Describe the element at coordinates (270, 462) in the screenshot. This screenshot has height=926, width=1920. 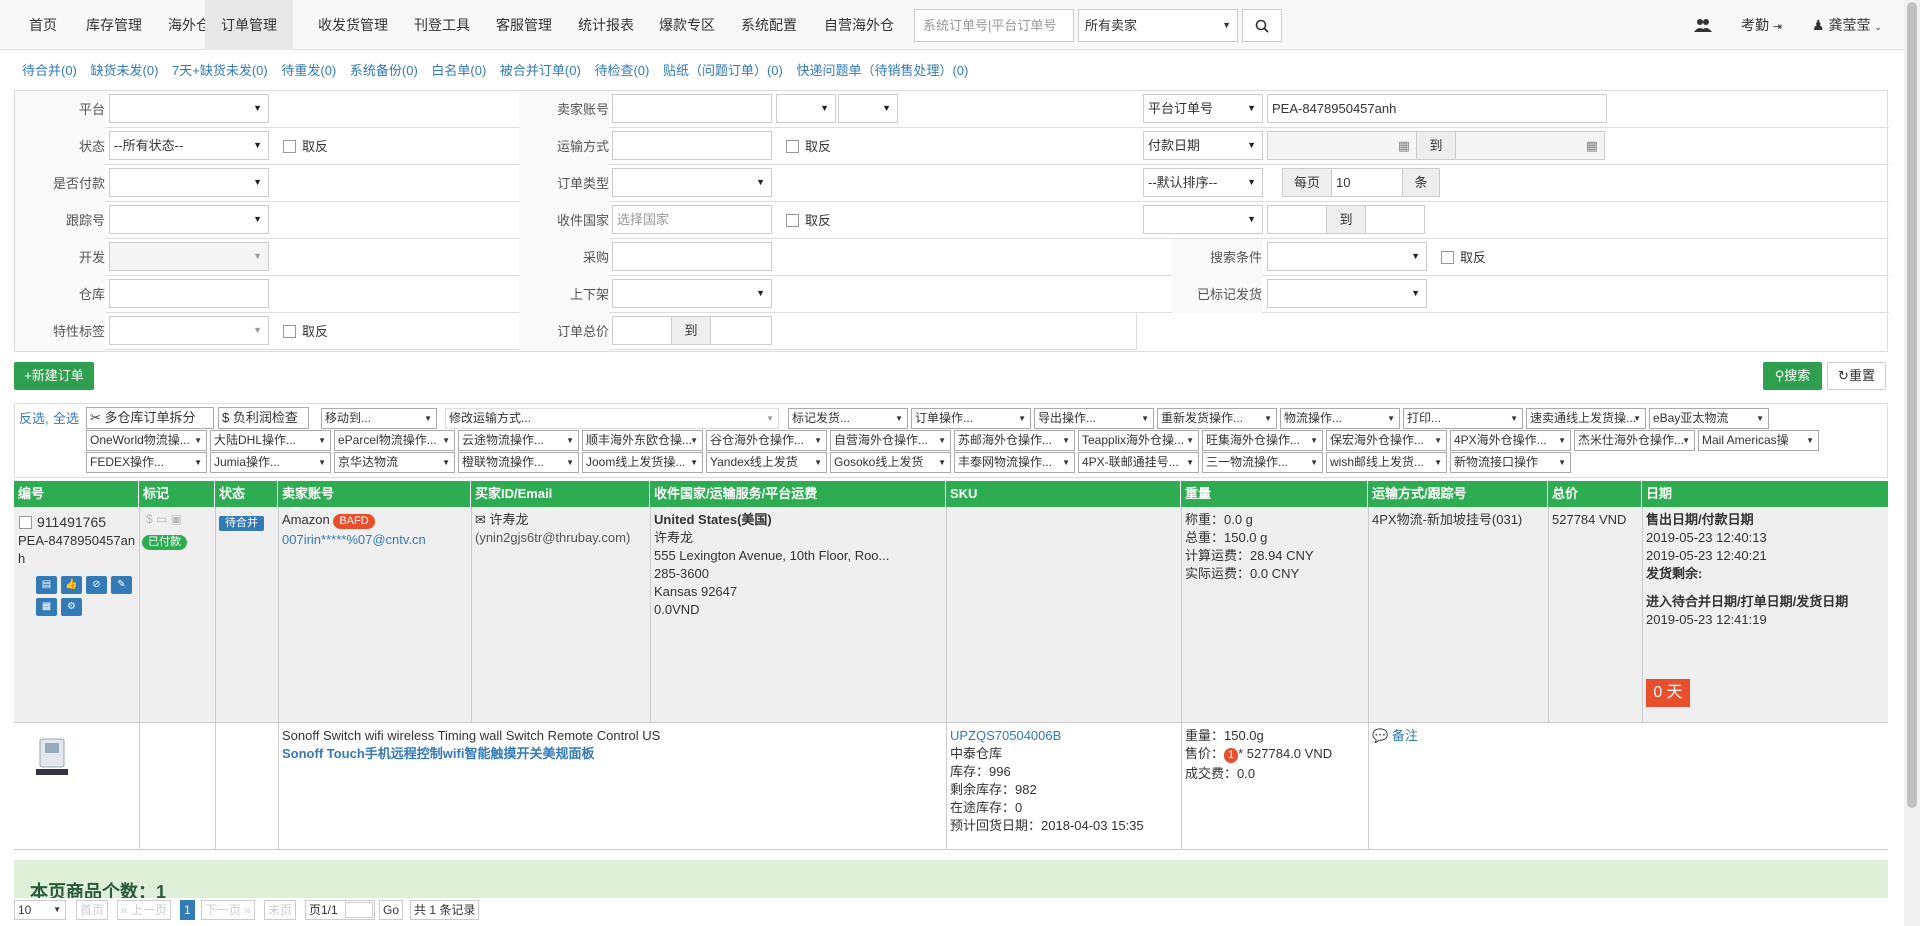
I see `toolbar-action-select: Jumia操作... ▼` at that location.